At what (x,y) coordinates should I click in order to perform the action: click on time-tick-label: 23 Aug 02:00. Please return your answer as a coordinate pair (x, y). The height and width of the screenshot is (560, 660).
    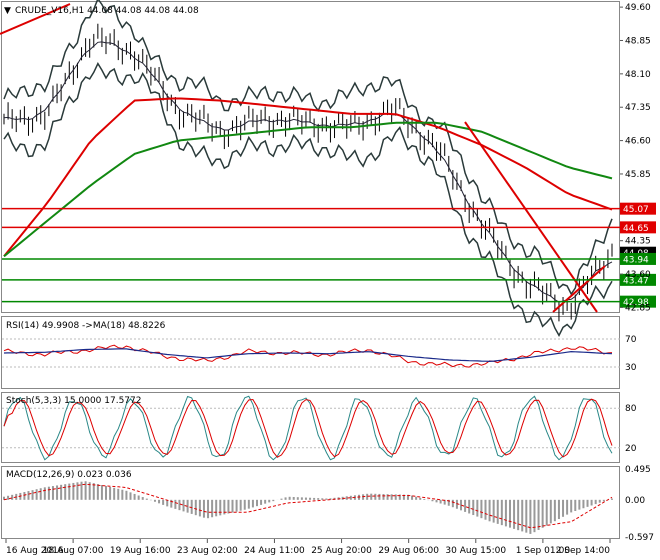
    Looking at the image, I should click on (207, 551).